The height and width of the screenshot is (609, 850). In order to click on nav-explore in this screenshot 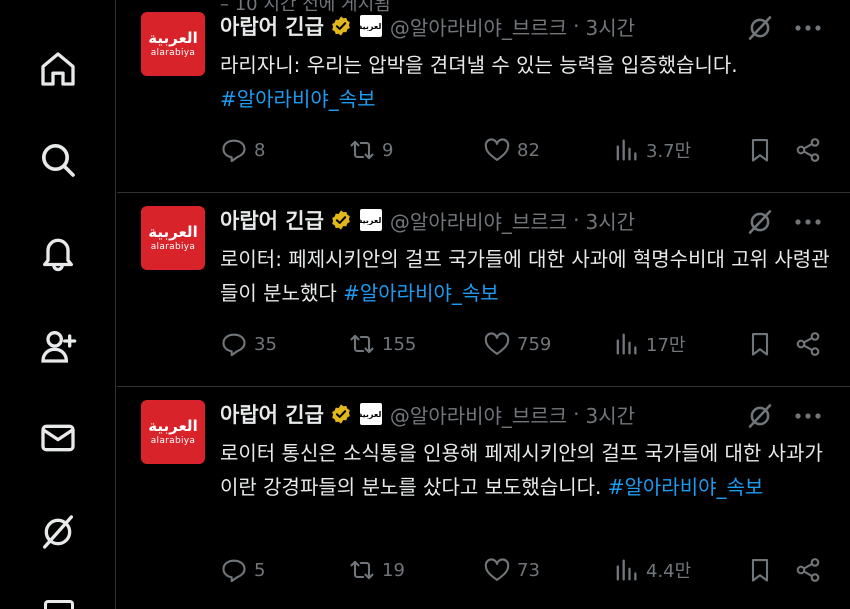, I will do `click(58, 160)`.